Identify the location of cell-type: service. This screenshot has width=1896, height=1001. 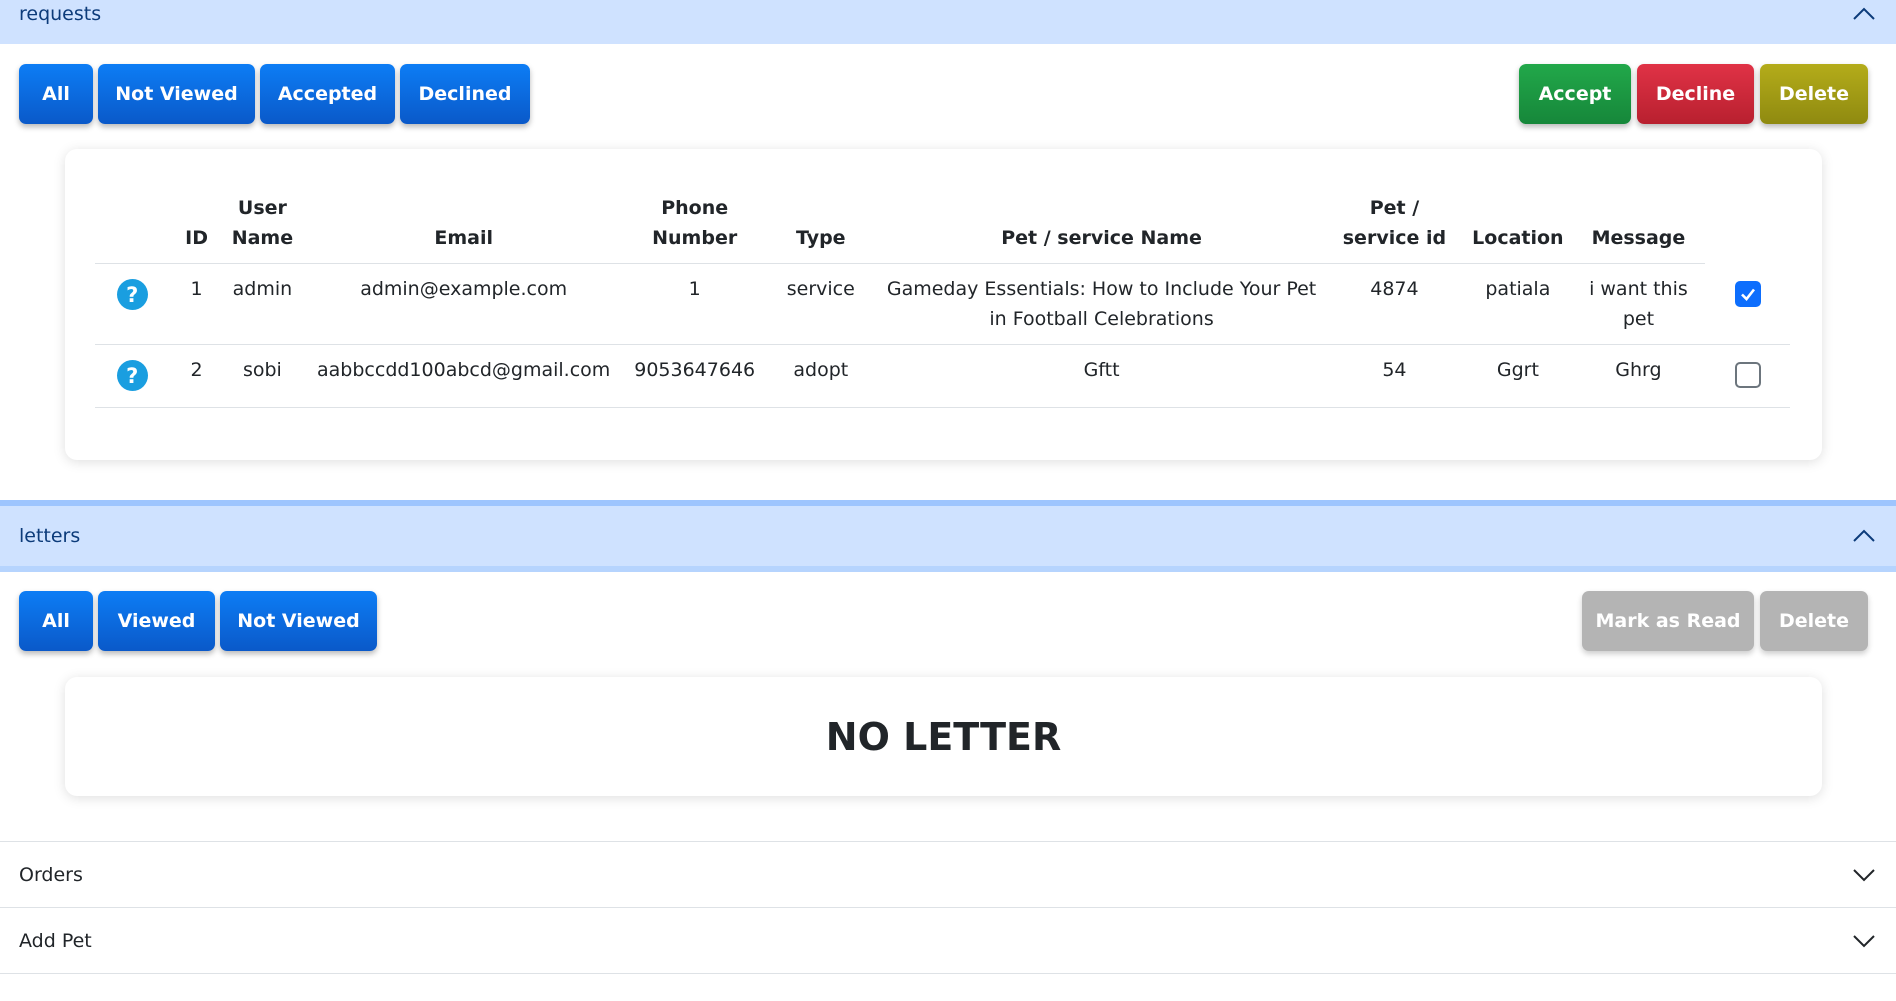
(821, 304).